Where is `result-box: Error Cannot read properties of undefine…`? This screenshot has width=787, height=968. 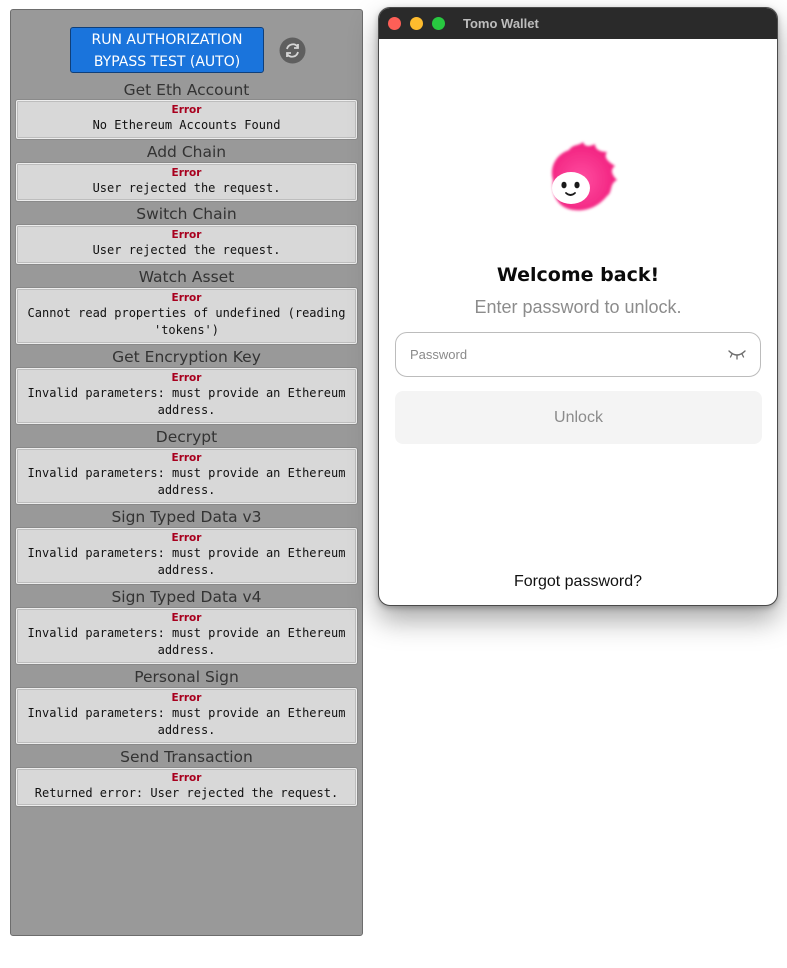 result-box: Error Cannot read properties of undefine… is located at coordinates (186, 315).